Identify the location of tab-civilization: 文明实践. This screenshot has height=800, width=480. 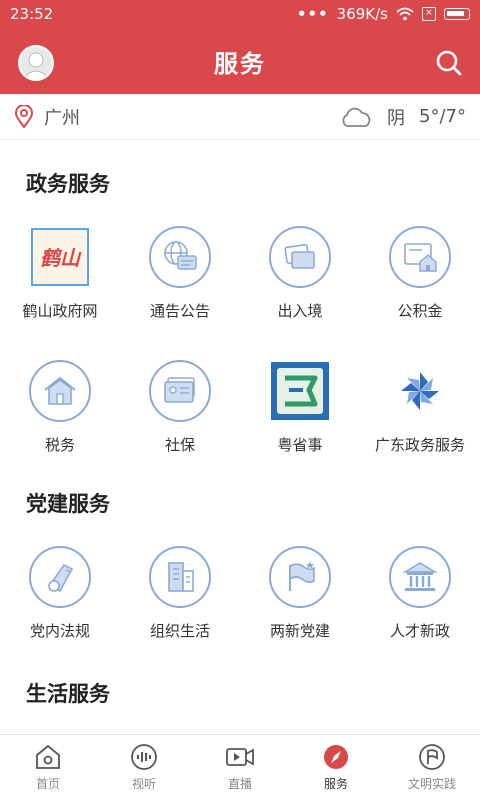
(432, 767).